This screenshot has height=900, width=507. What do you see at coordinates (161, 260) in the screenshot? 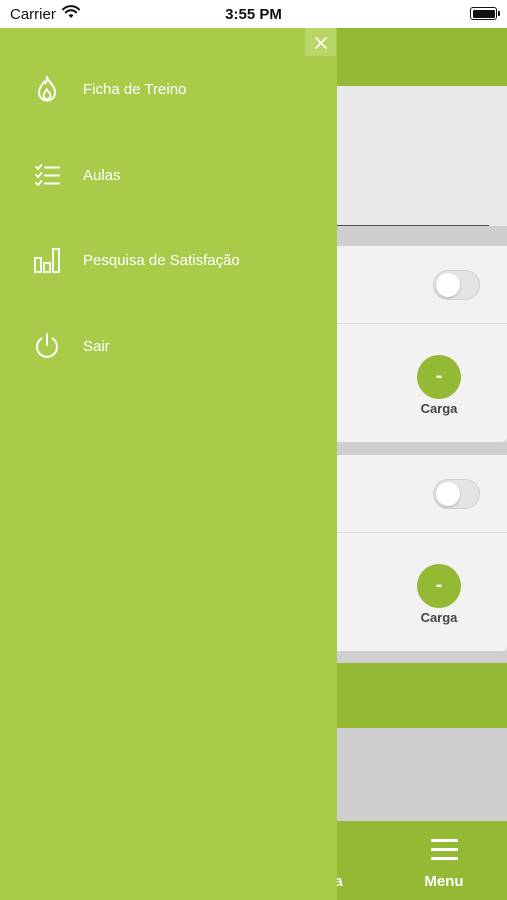
I see `menu-item-label: Pesquisa de Satisfação` at bounding box center [161, 260].